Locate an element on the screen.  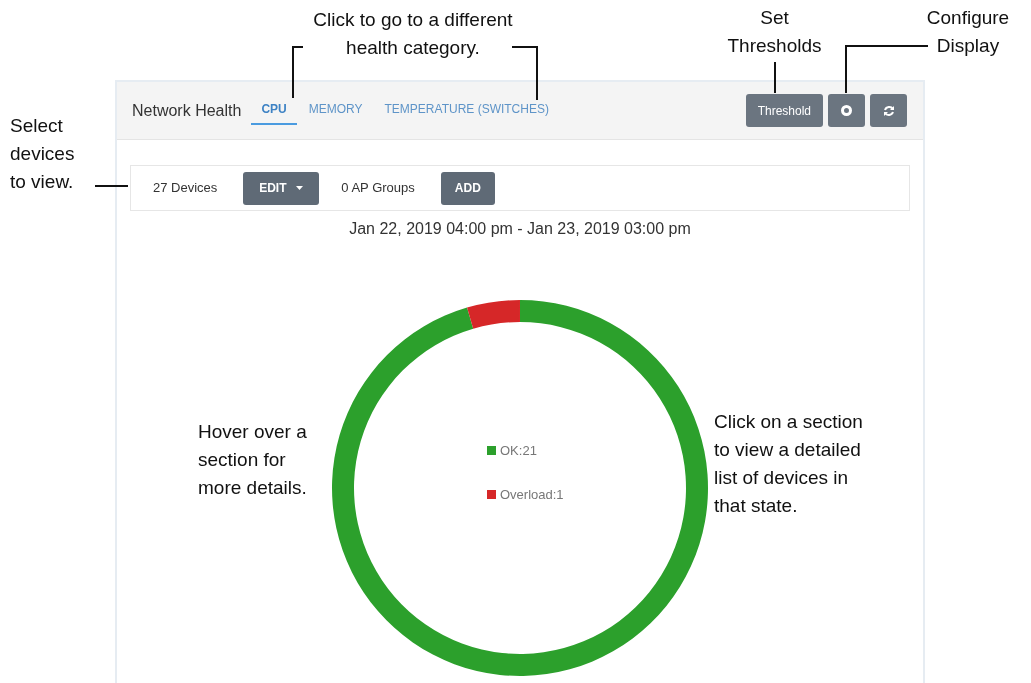
refresh-button is located at coordinates (888, 110).